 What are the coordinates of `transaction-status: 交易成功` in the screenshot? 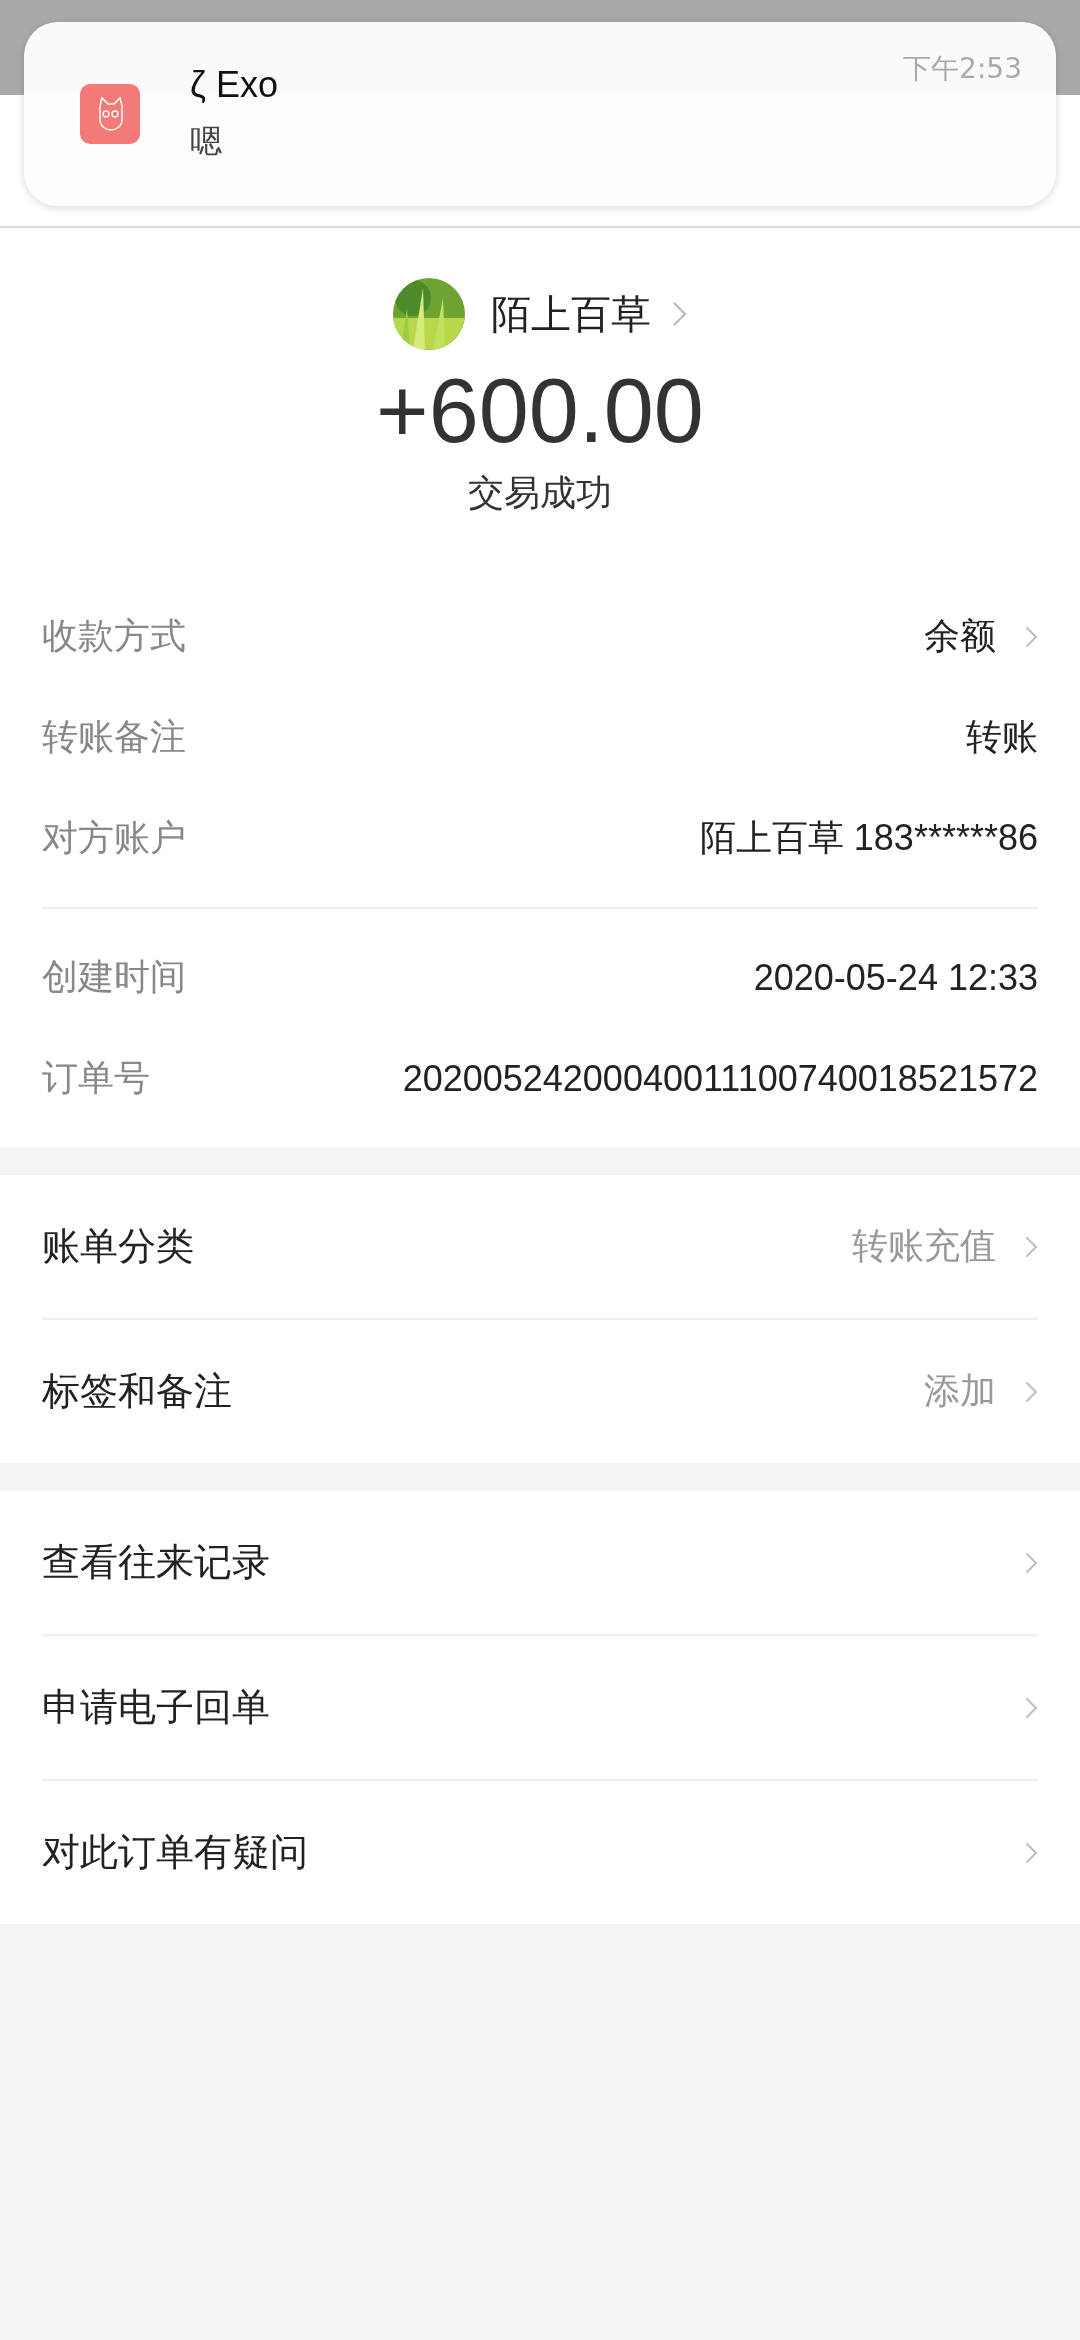 It's located at (540, 493).